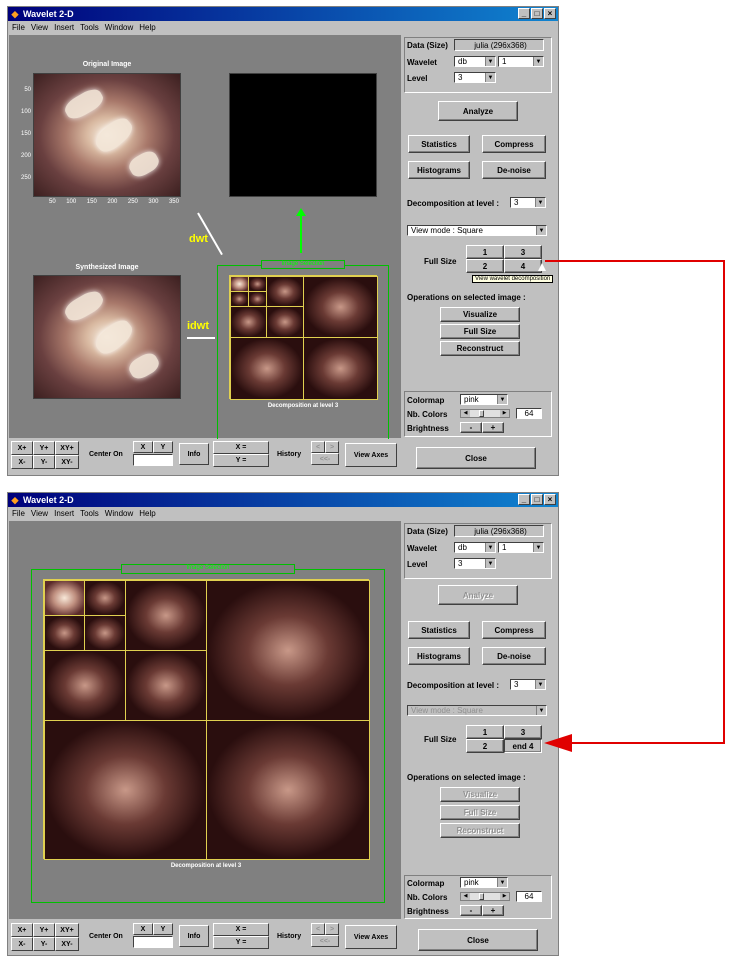 The image size is (729, 956). Describe the element at coordinates (166, 685) in the screenshot. I see `detail-d2` at that location.